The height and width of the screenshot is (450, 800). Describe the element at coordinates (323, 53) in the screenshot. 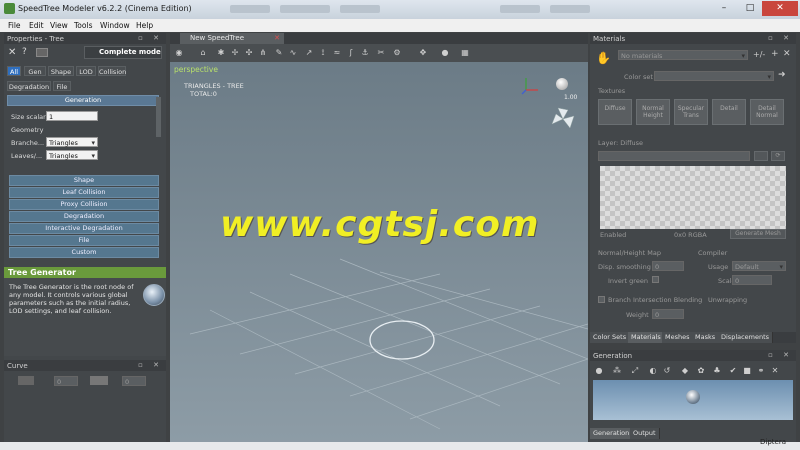

I see `grass-icon: ⟟` at that location.